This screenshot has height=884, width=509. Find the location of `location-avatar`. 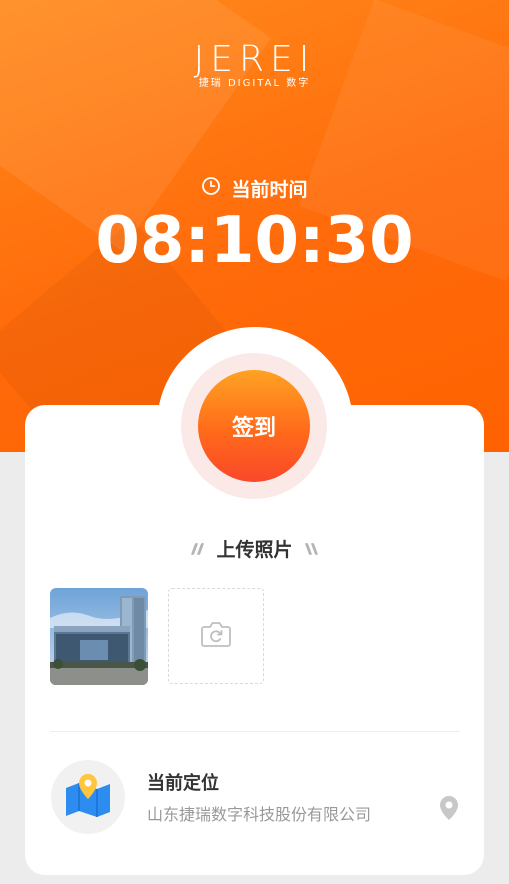

location-avatar is located at coordinates (88, 797).